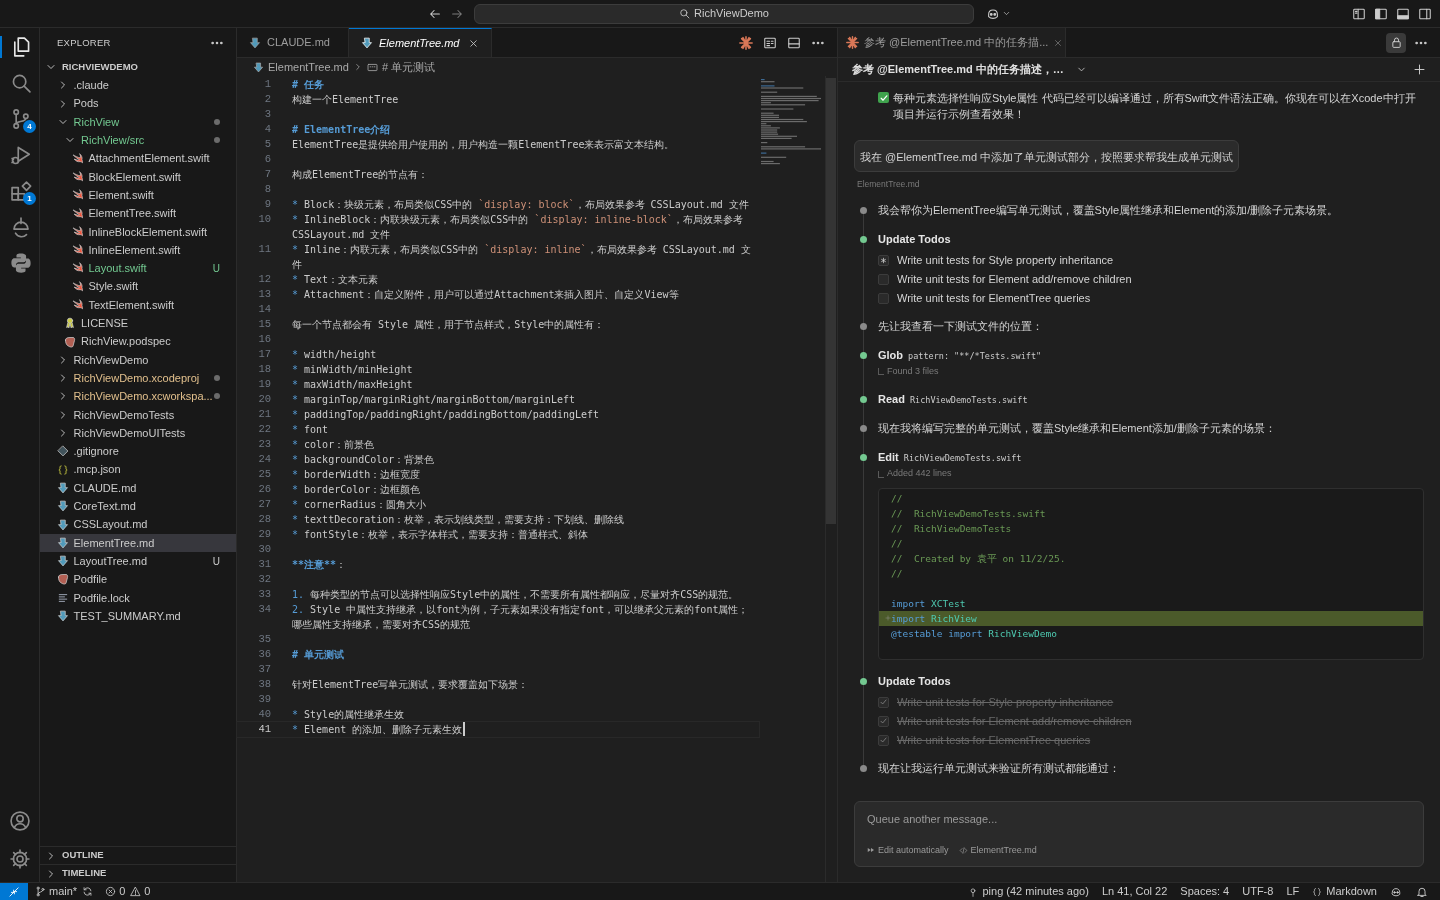  I want to click on tree-item: RichViewDemo.xcodeproj, so click(138, 378).